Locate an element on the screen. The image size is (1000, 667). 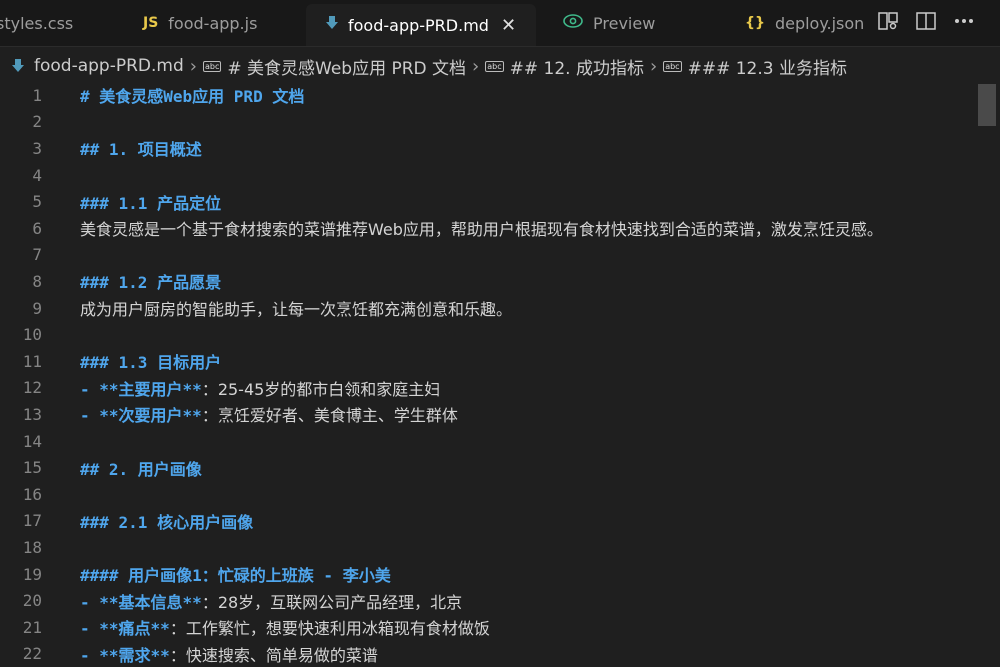
code-line: 19 #### 用户画像1：忙碌的上班族 - 李小美 is located at coordinates (488, 574).